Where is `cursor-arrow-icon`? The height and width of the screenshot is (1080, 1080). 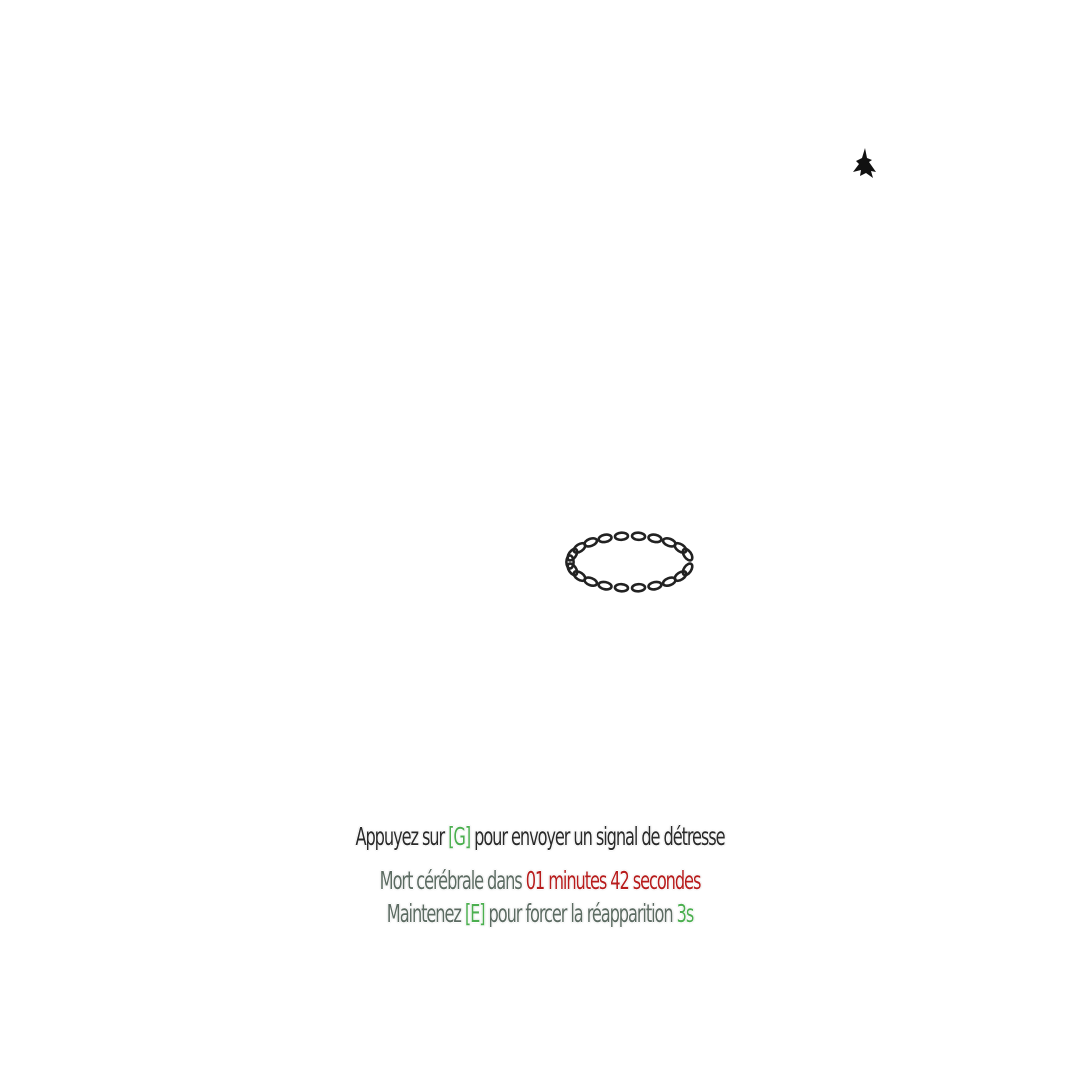 cursor-arrow-icon is located at coordinates (864, 163).